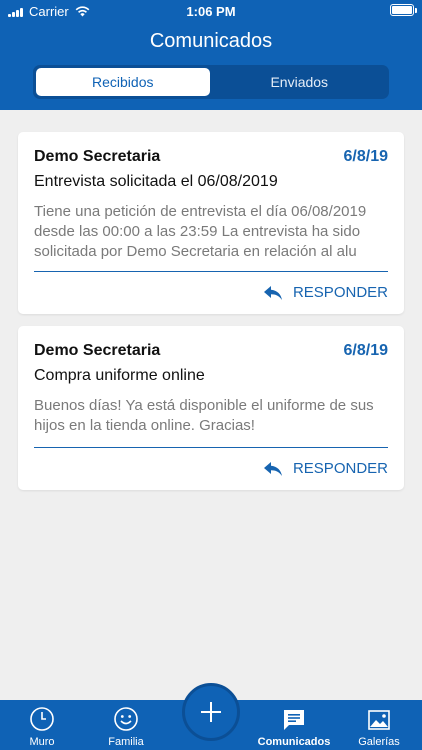 This screenshot has height=750, width=422. I want to click on image-icon, so click(379, 720).